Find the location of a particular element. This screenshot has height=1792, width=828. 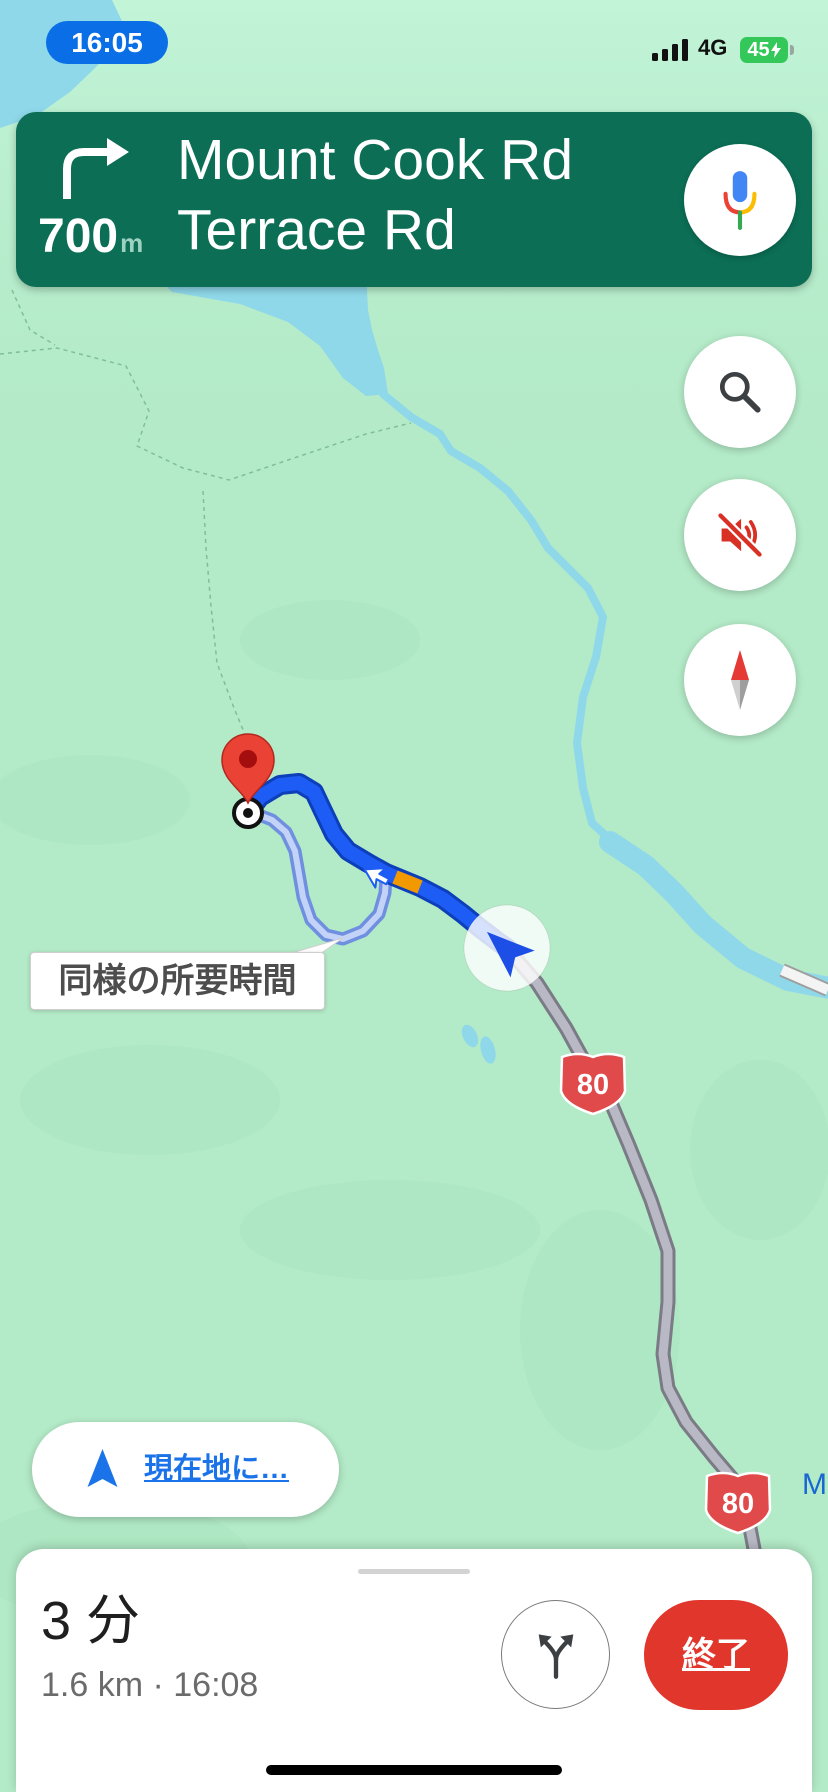

battery-nub is located at coordinates (792, 50).